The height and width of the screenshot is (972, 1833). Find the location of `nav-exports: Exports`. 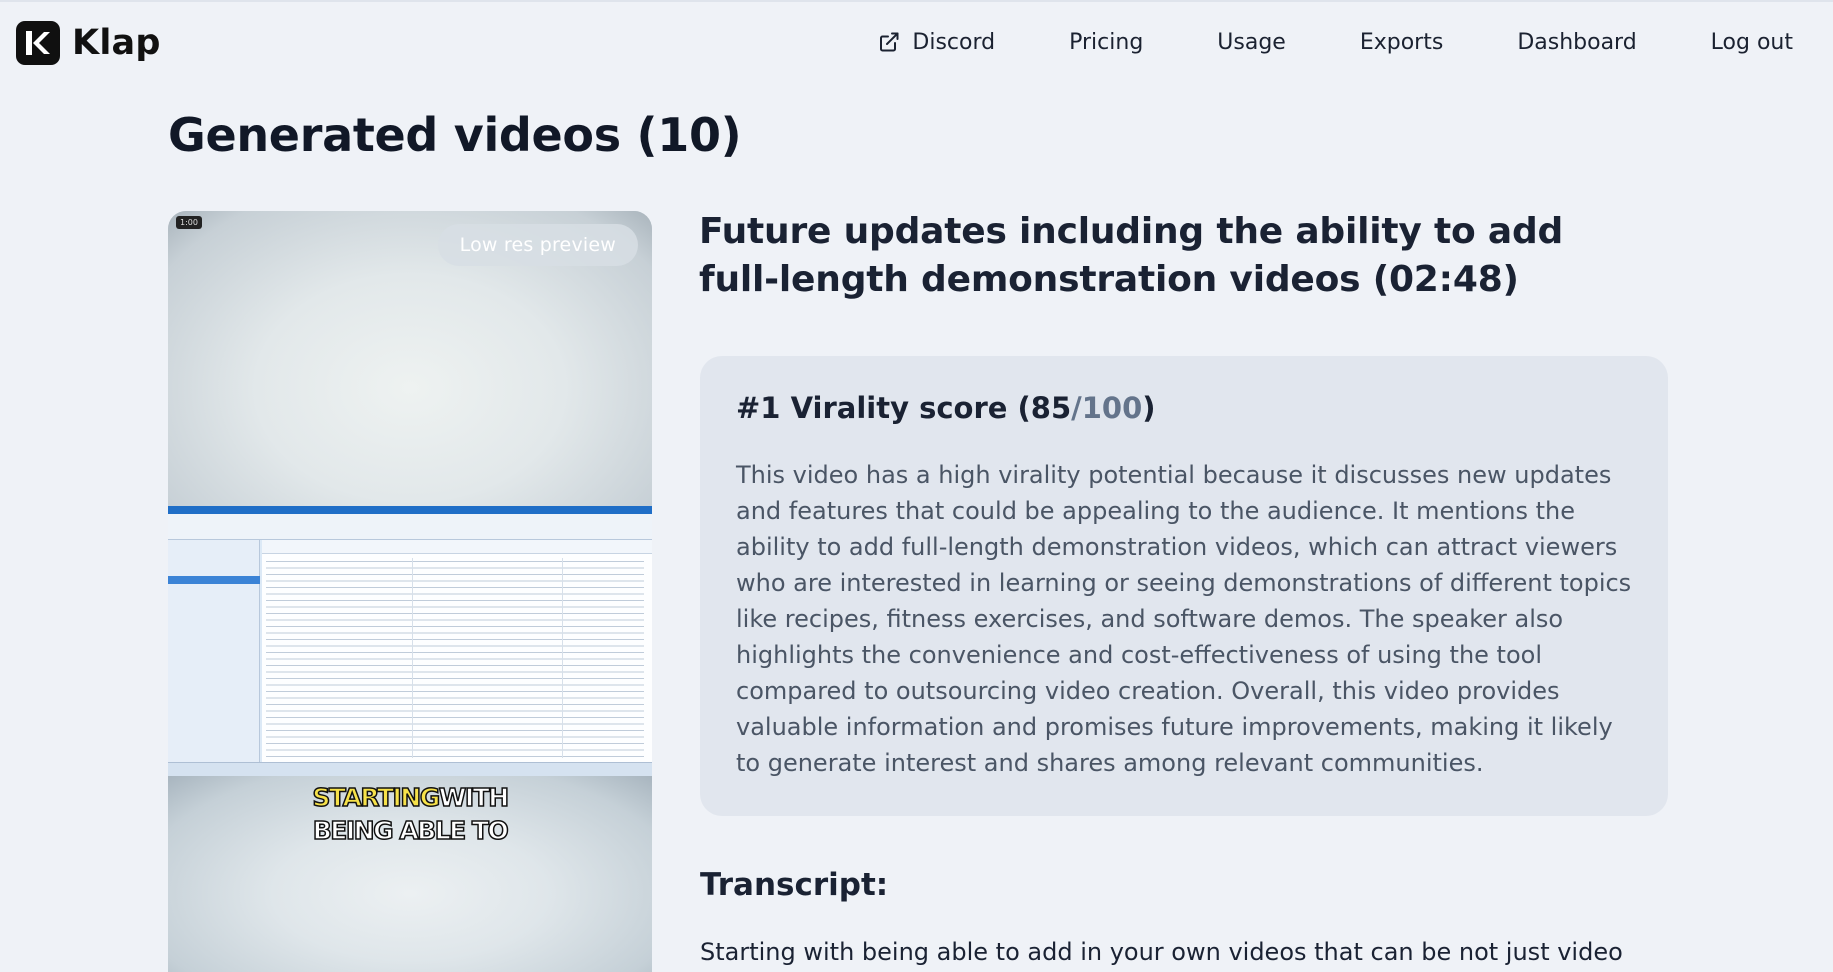

nav-exports: Exports is located at coordinates (1401, 42).